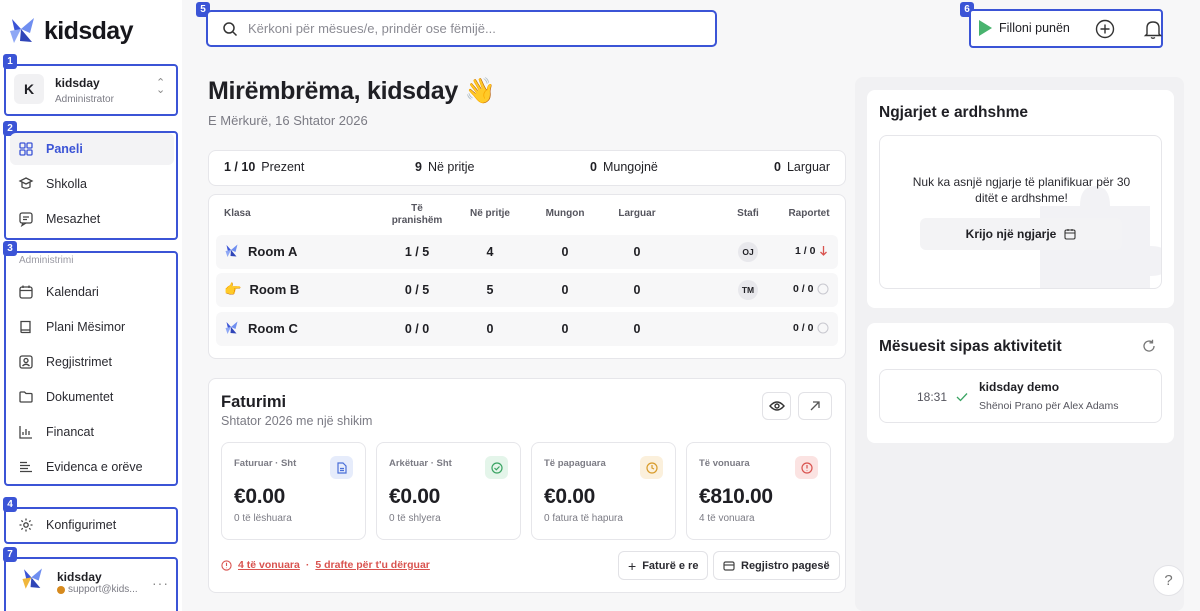  I want to click on col-present: Të pranishëm, so click(417, 215).